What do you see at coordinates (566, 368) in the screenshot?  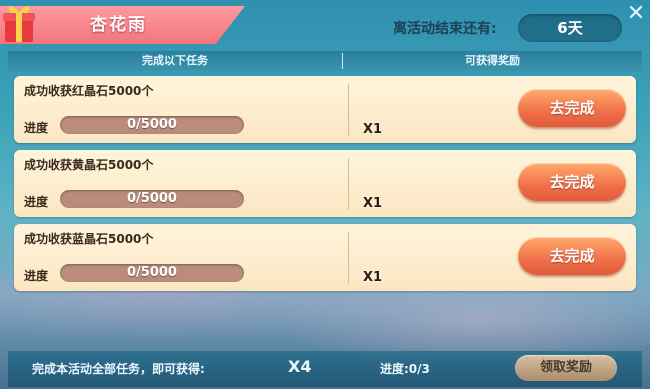 I see `claim-reward-button: 领取奖励` at bounding box center [566, 368].